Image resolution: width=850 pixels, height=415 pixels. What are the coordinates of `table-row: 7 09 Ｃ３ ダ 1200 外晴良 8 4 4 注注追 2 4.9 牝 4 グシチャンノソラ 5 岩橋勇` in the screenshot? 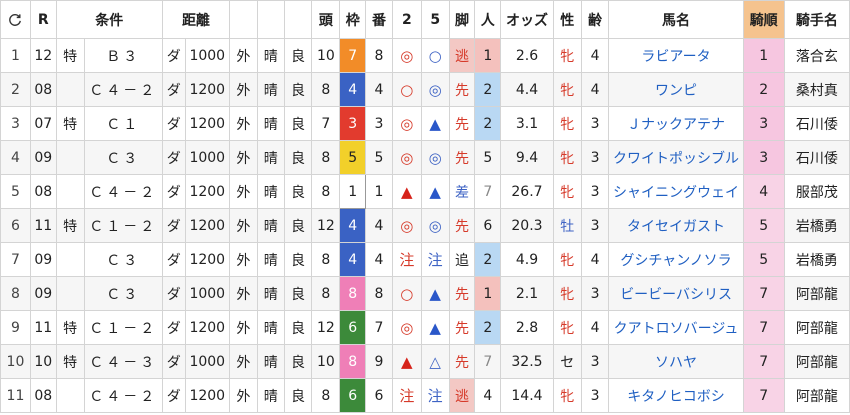 It's located at (425, 259).